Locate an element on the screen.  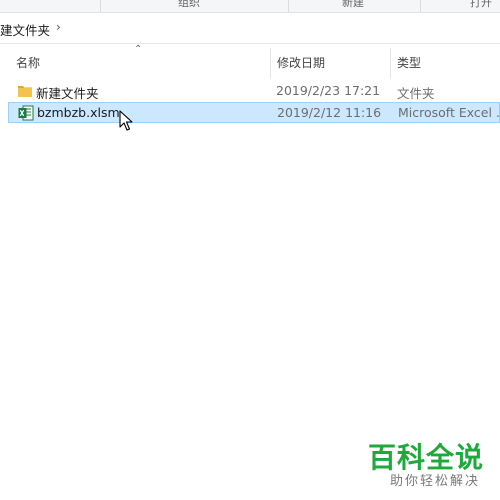
breadcrumb-current-folder: 建文件夹 is located at coordinates (25, 29).